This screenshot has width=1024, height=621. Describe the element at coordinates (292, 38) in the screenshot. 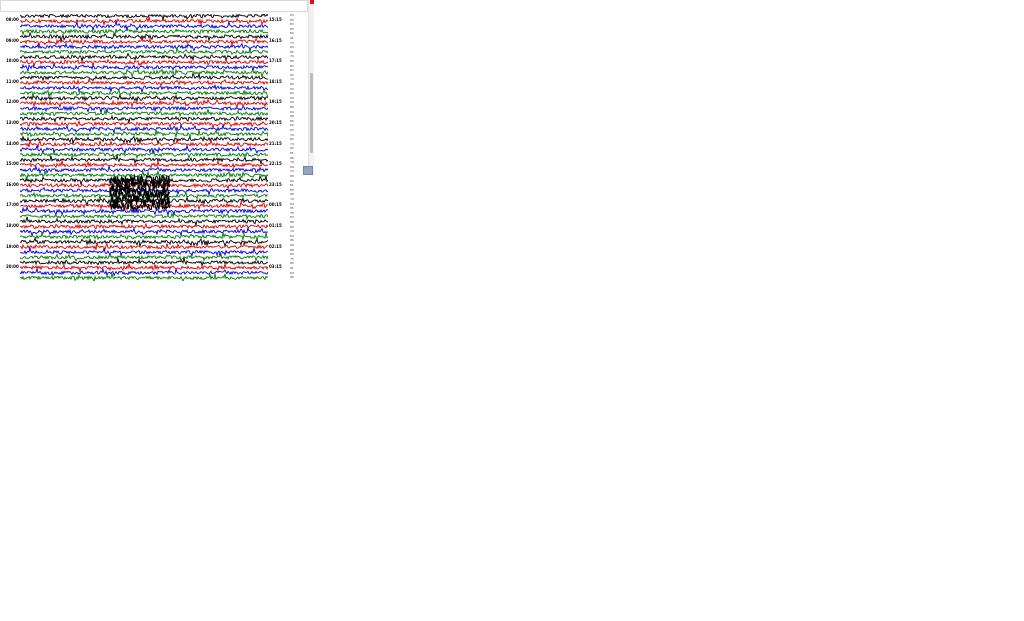

I see `amplitude-label: 91` at that location.